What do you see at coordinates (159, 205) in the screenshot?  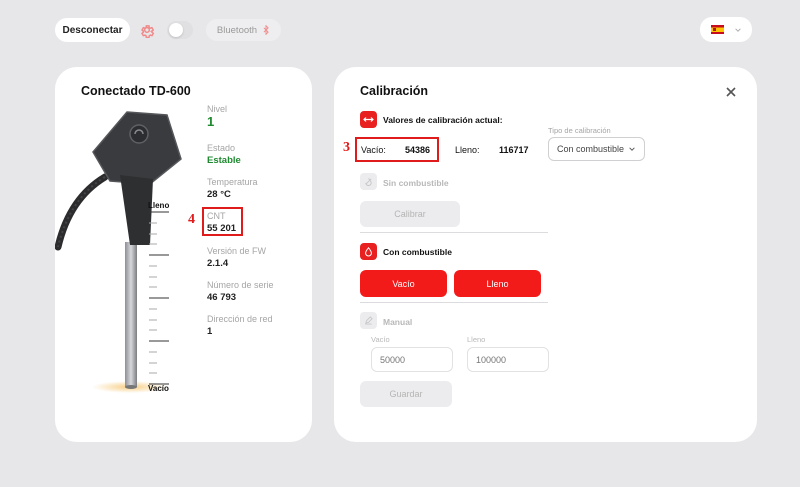 I see `scale-full-label: Lleno` at bounding box center [159, 205].